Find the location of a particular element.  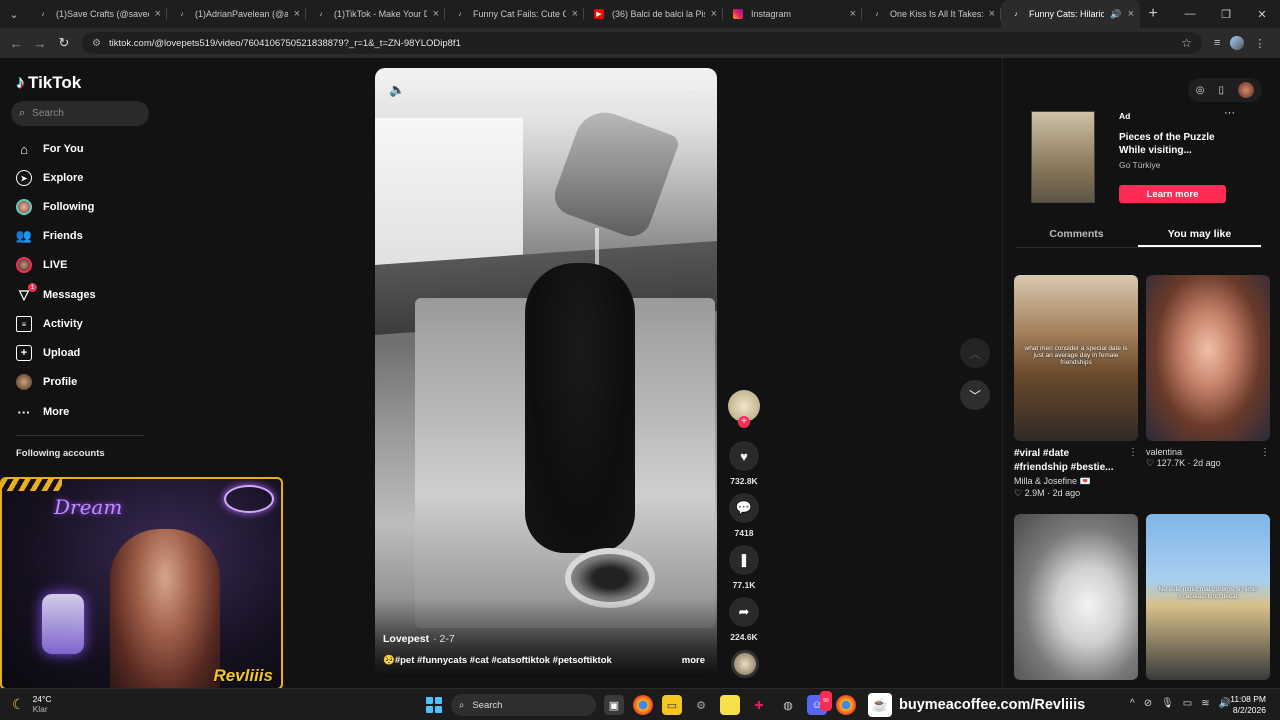

follow-plus-icon: + is located at coordinates (744, 422).